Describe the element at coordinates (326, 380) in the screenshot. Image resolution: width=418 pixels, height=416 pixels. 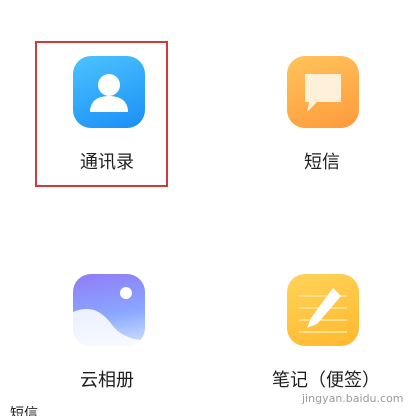
I see `app-label-notes: 笔记（便签）` at that location.